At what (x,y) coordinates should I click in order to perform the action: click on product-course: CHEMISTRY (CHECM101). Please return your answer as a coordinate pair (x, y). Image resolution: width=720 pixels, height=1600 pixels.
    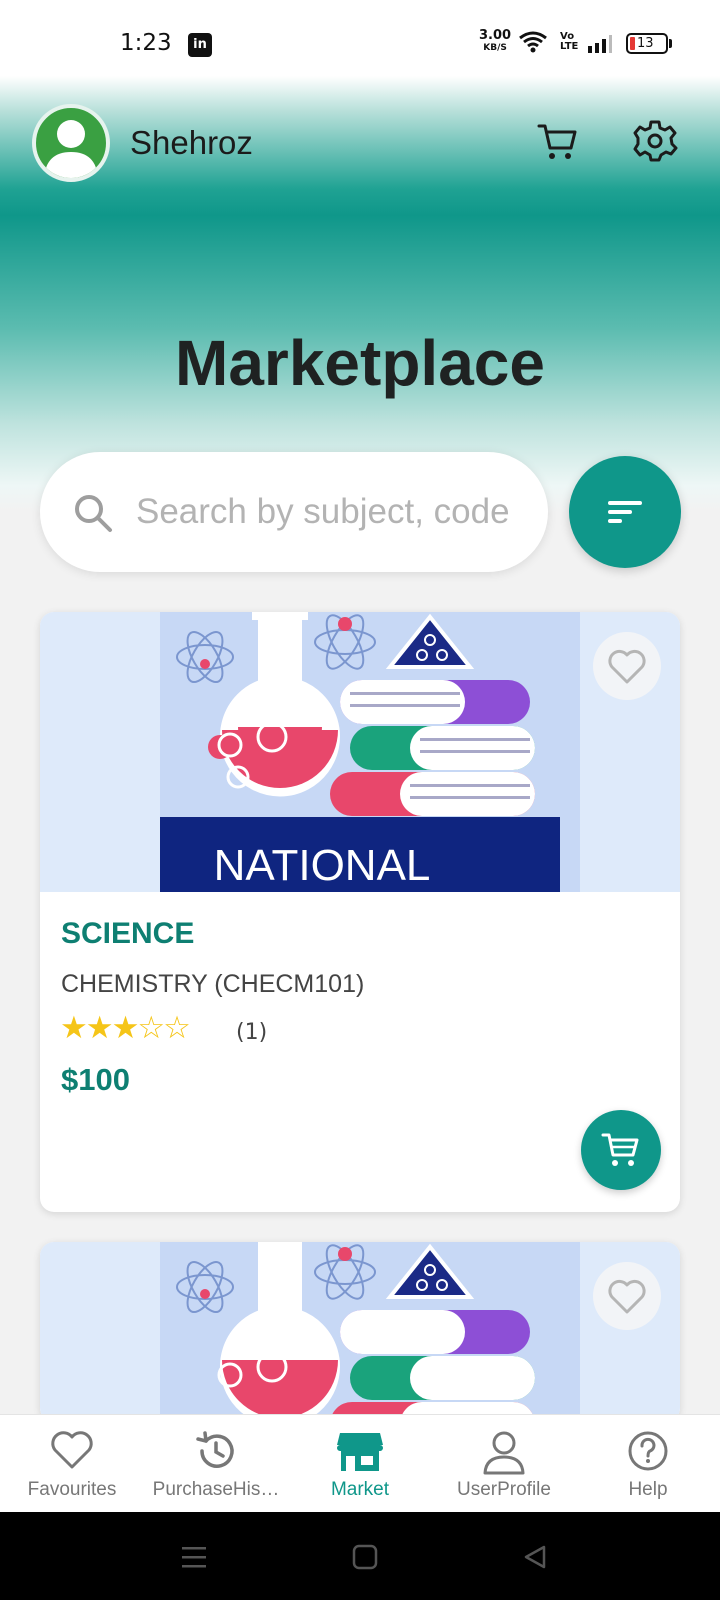
    Looking at the image, I should click on (213, 984).